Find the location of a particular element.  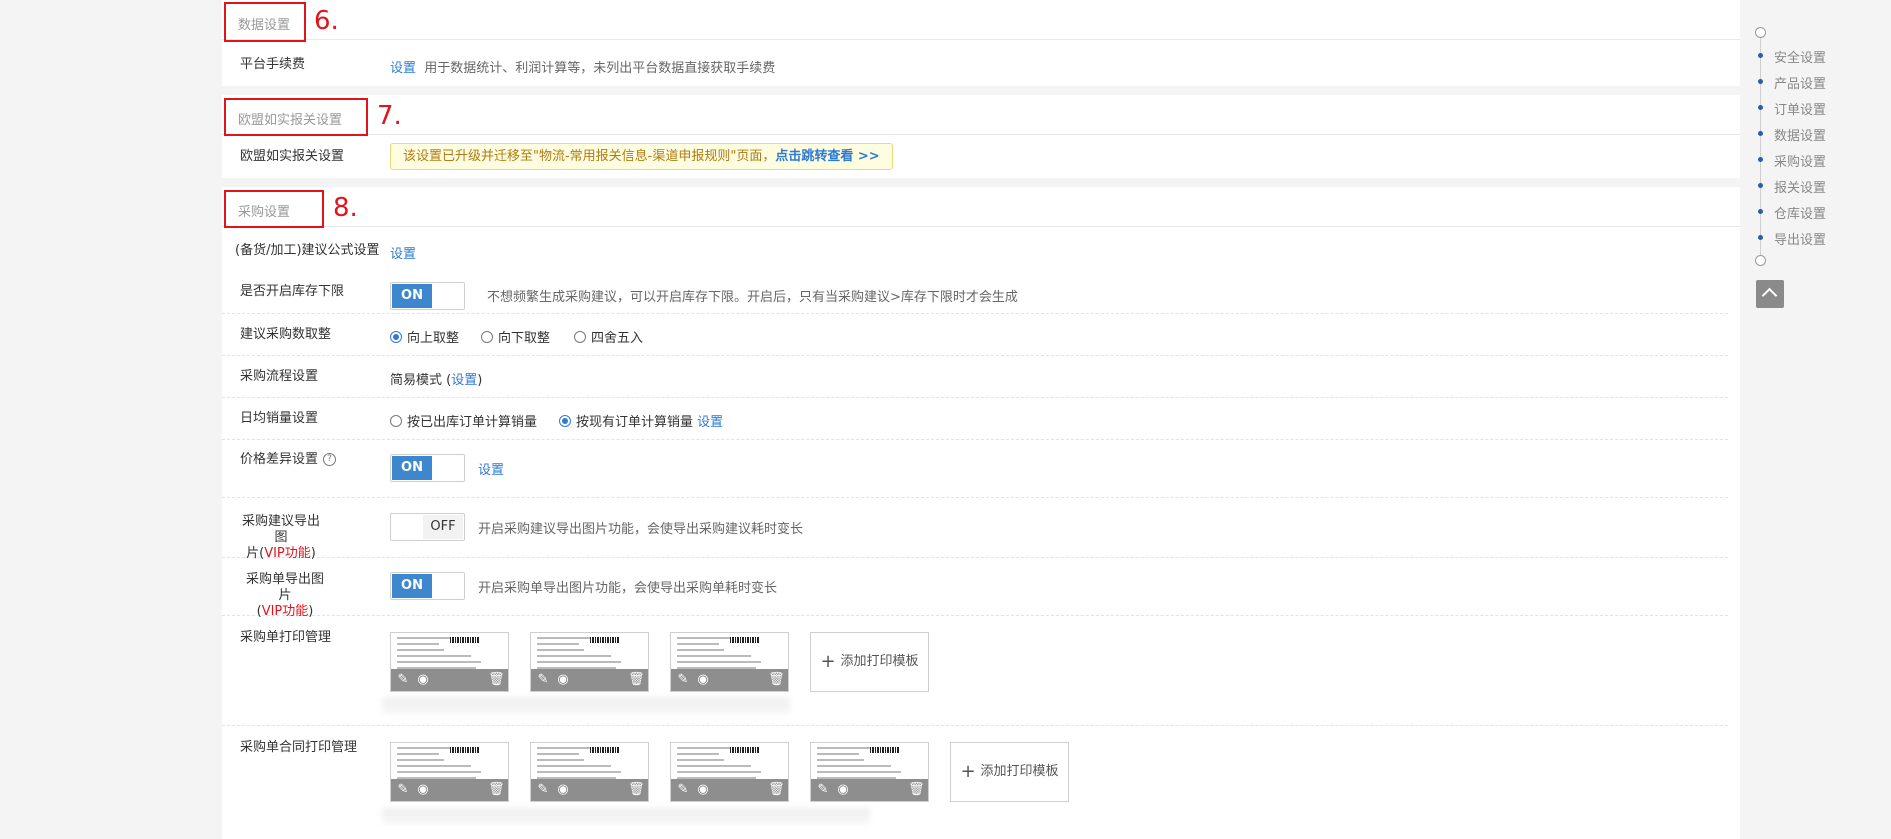

blurred-caption is located at coordinates (626, 816).